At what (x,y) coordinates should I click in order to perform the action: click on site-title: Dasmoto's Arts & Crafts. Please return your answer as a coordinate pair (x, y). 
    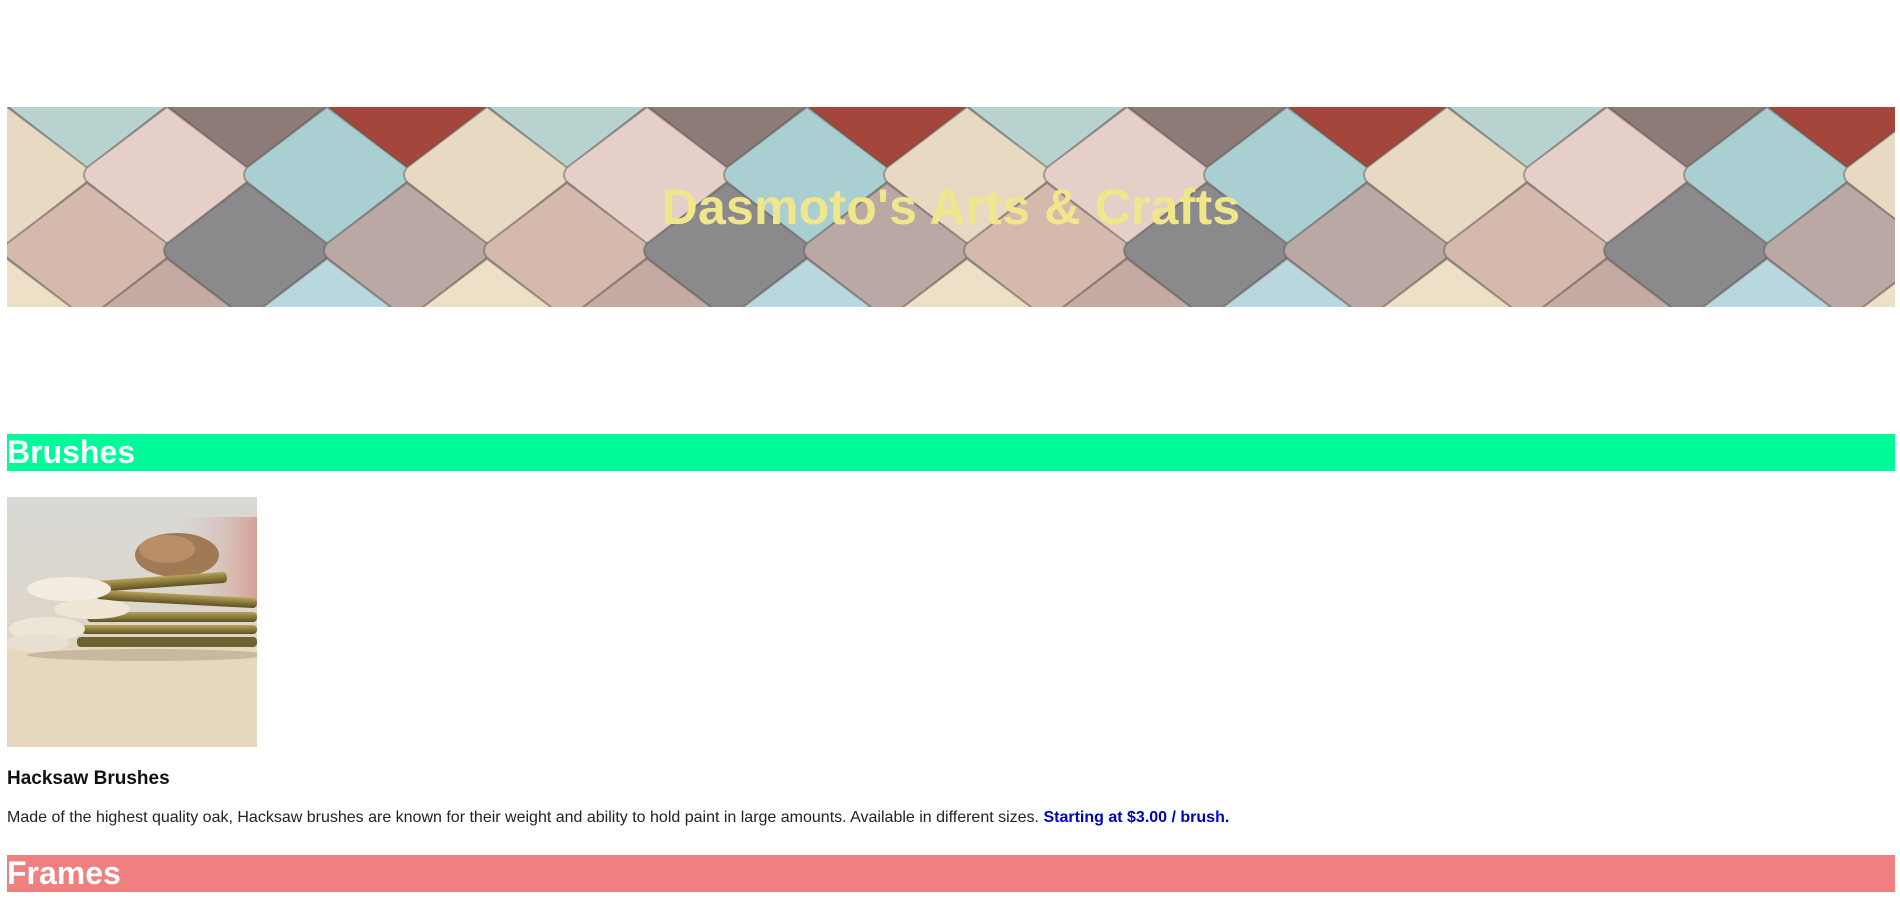
    Looking at the image, I should click on (951, 207).